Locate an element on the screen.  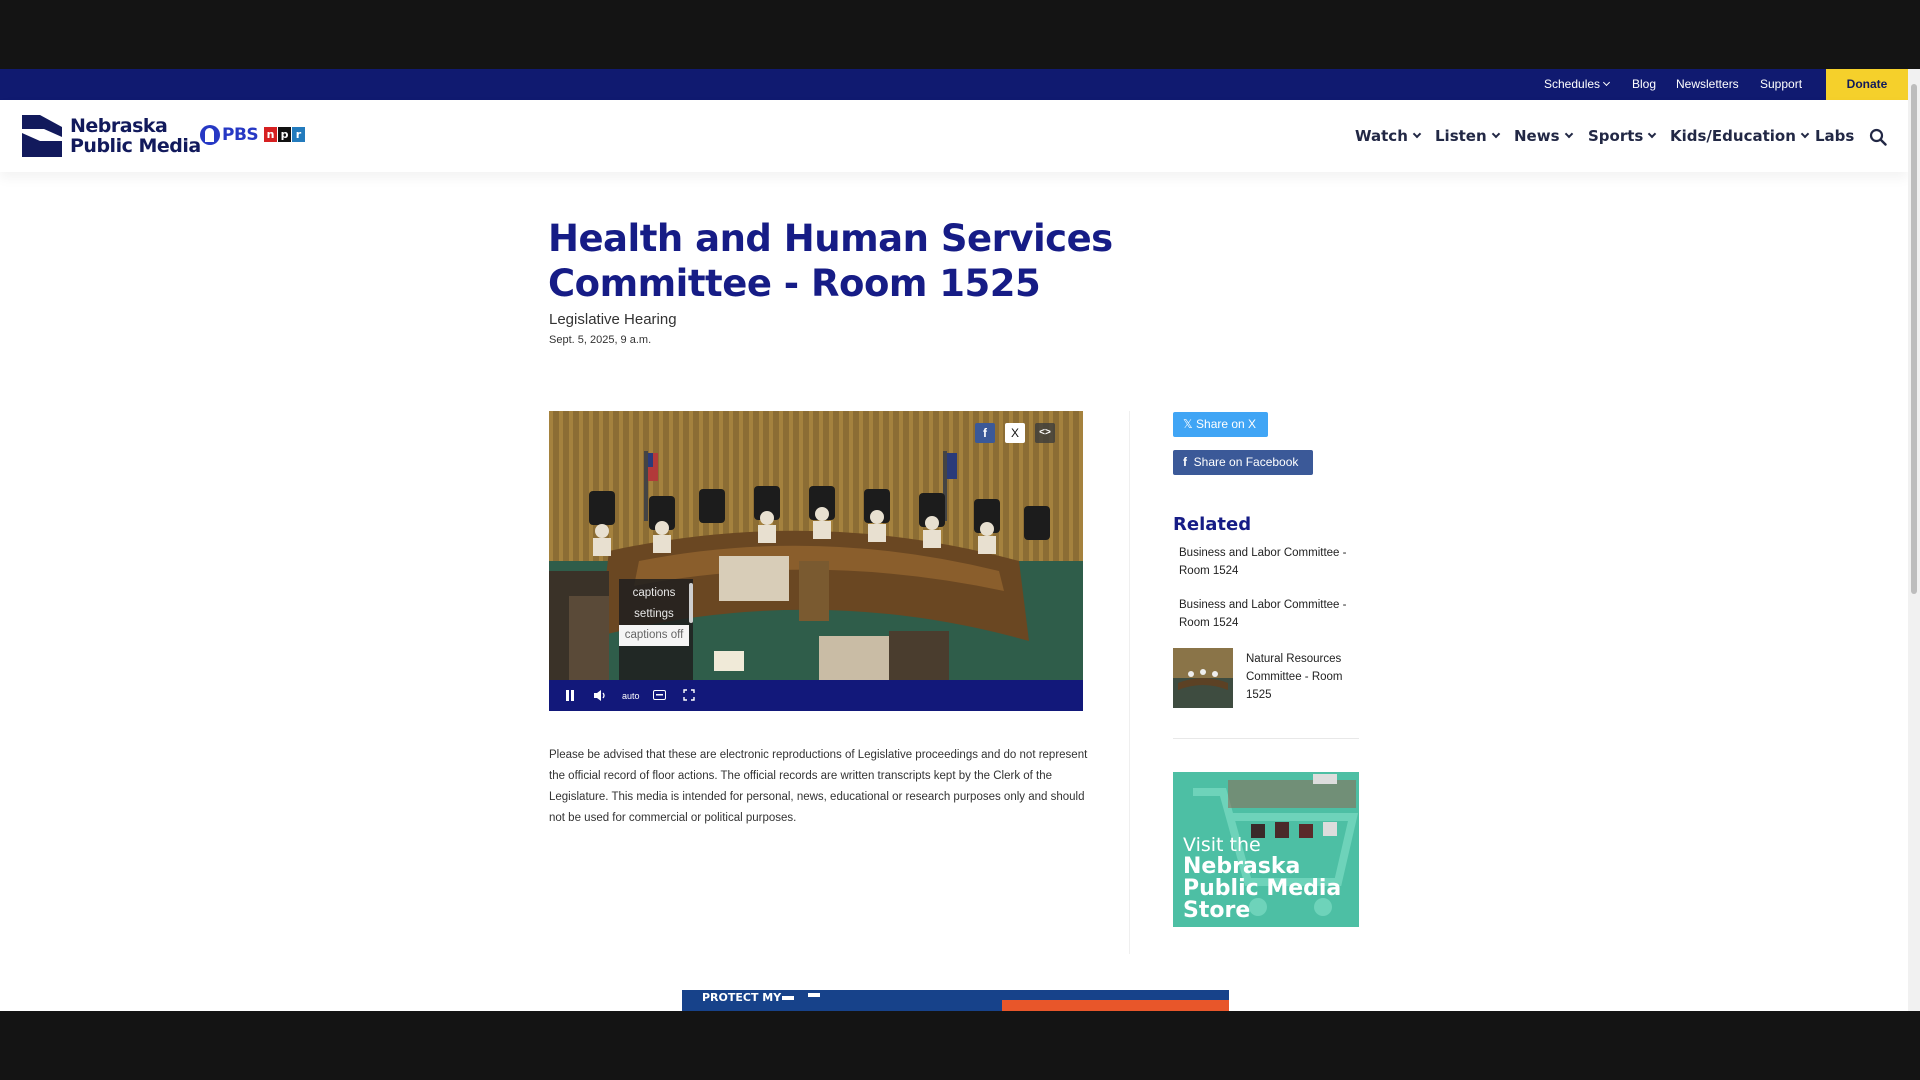
captions-menu-scrollbar is located at coordinates (691, 603).